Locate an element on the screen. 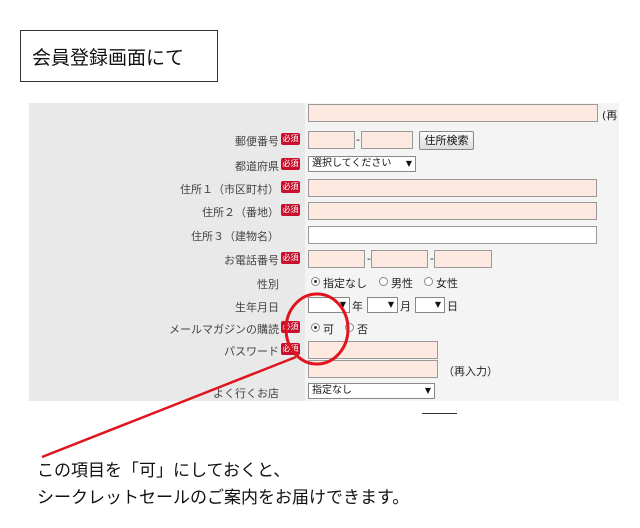 This screenshot has width=640, height=528. address2-input is located at coordinates (452, 211).